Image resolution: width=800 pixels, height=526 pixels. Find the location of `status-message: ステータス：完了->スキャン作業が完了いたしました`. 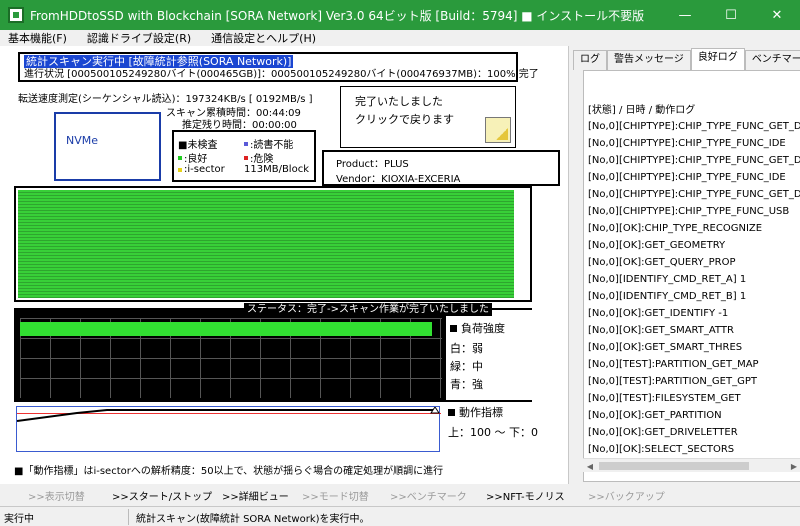

status-message: ステータス：完了->スキャン作業が完了いたしました is located at coordinates (368, 309).